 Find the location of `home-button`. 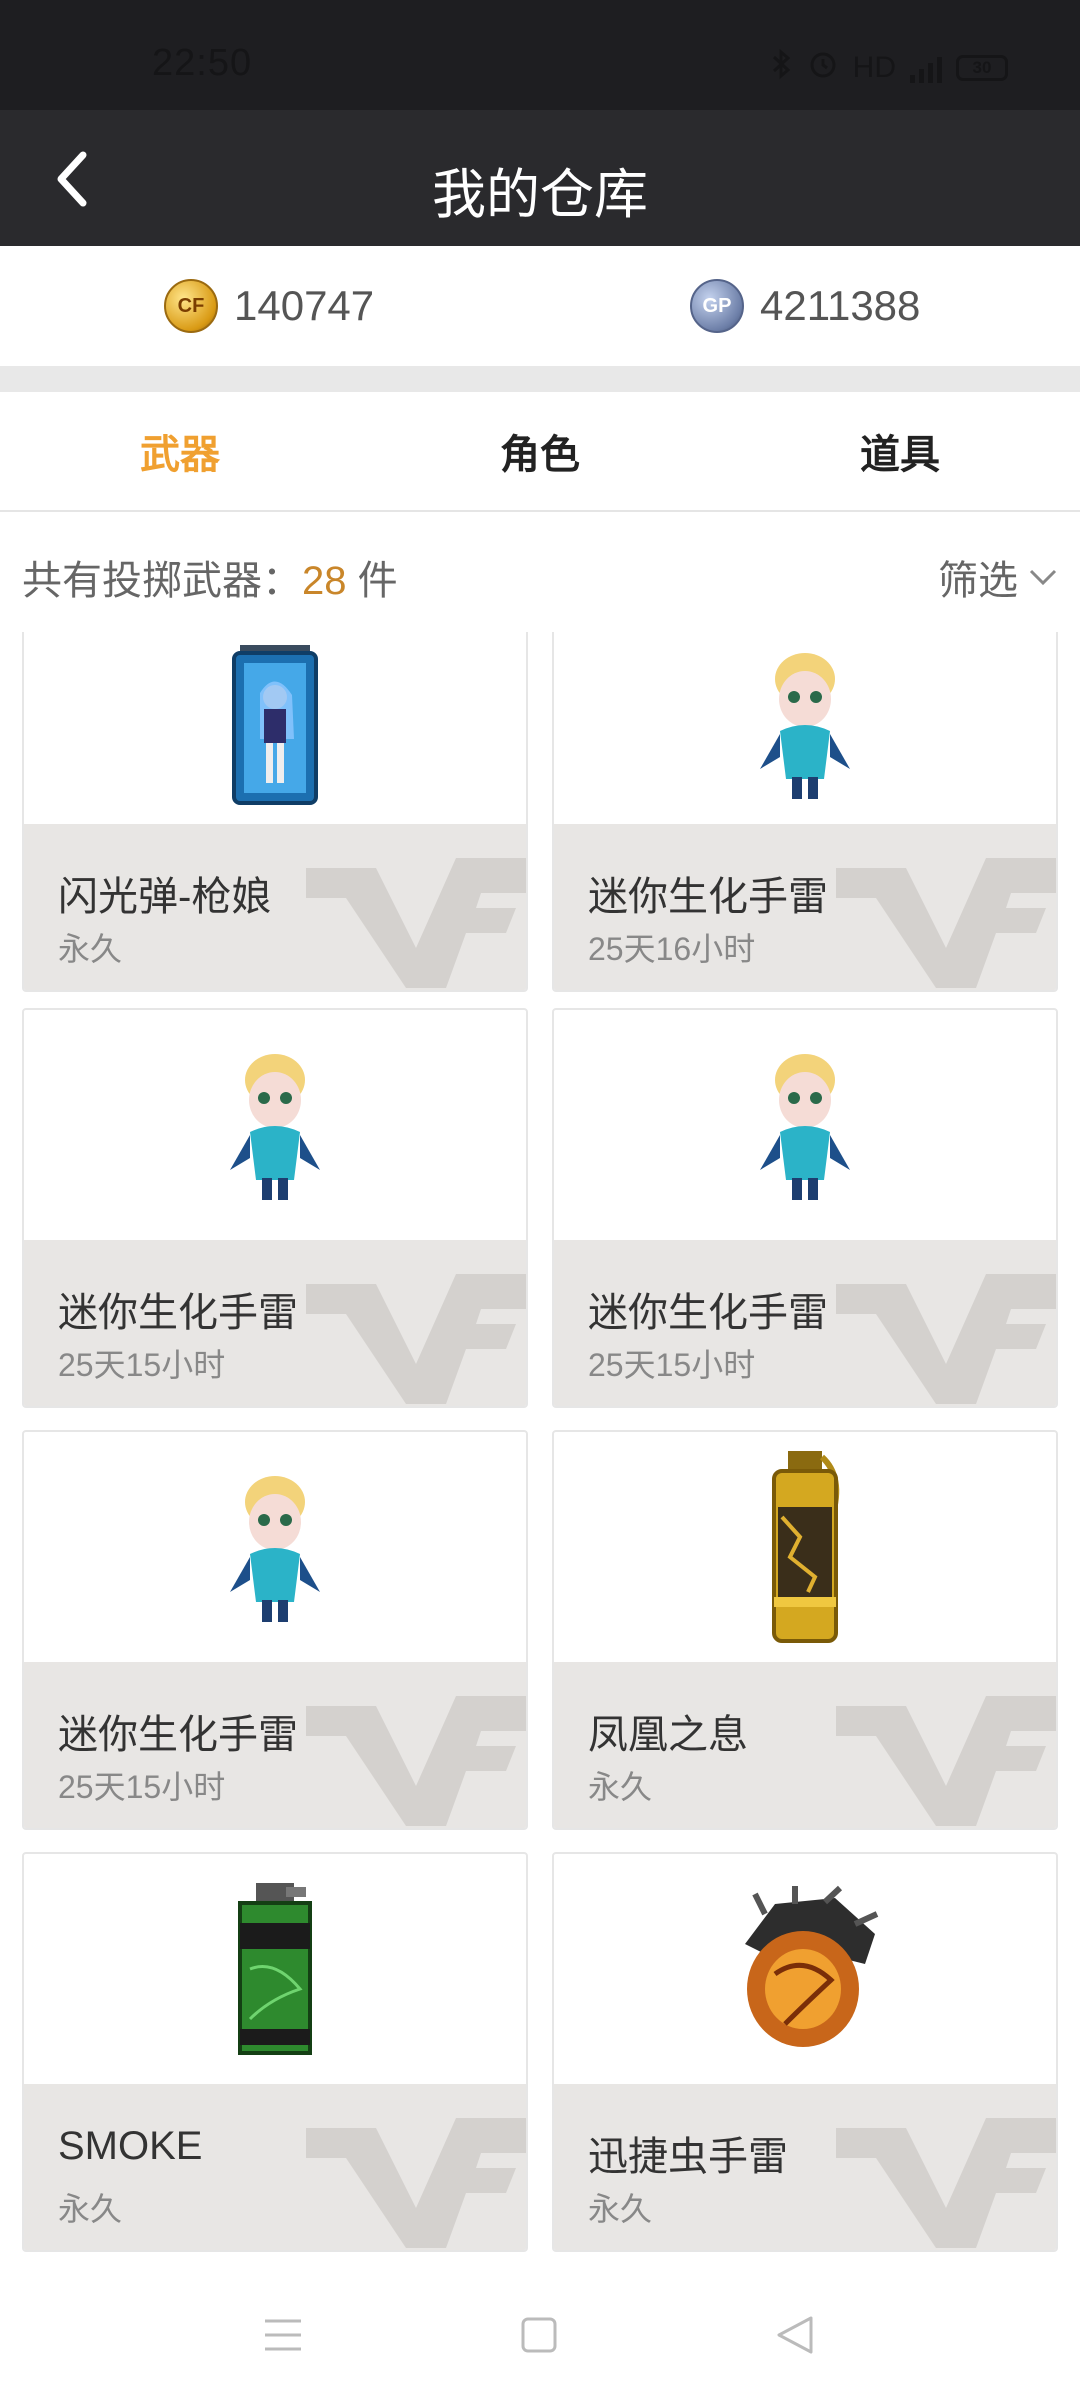

home-button is located at coordinates (539, 2335).